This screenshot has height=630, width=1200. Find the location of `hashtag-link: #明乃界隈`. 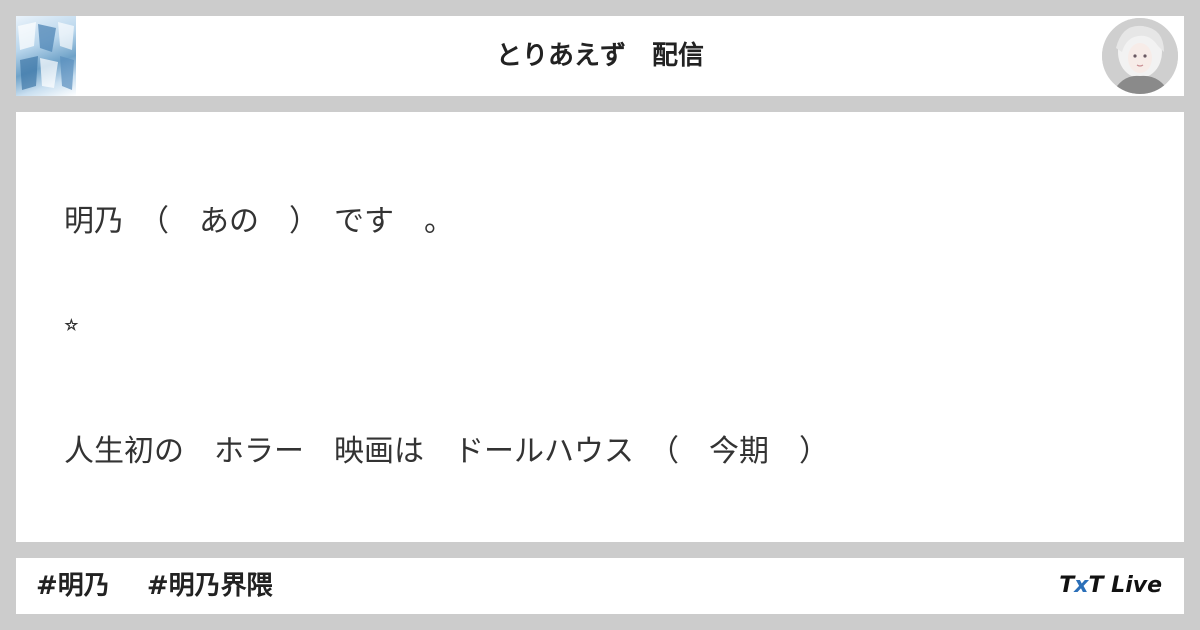

hashtag-link: #明乃界隈 is located at coordinates (210, 586).